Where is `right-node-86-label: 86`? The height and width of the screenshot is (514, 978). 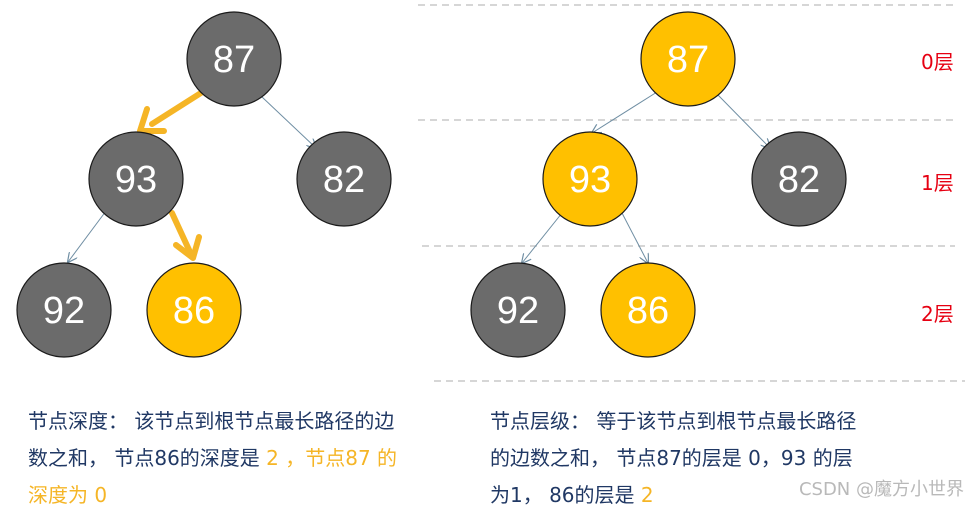
right-node-86-label: 86 is located at coordinates (648, 311).